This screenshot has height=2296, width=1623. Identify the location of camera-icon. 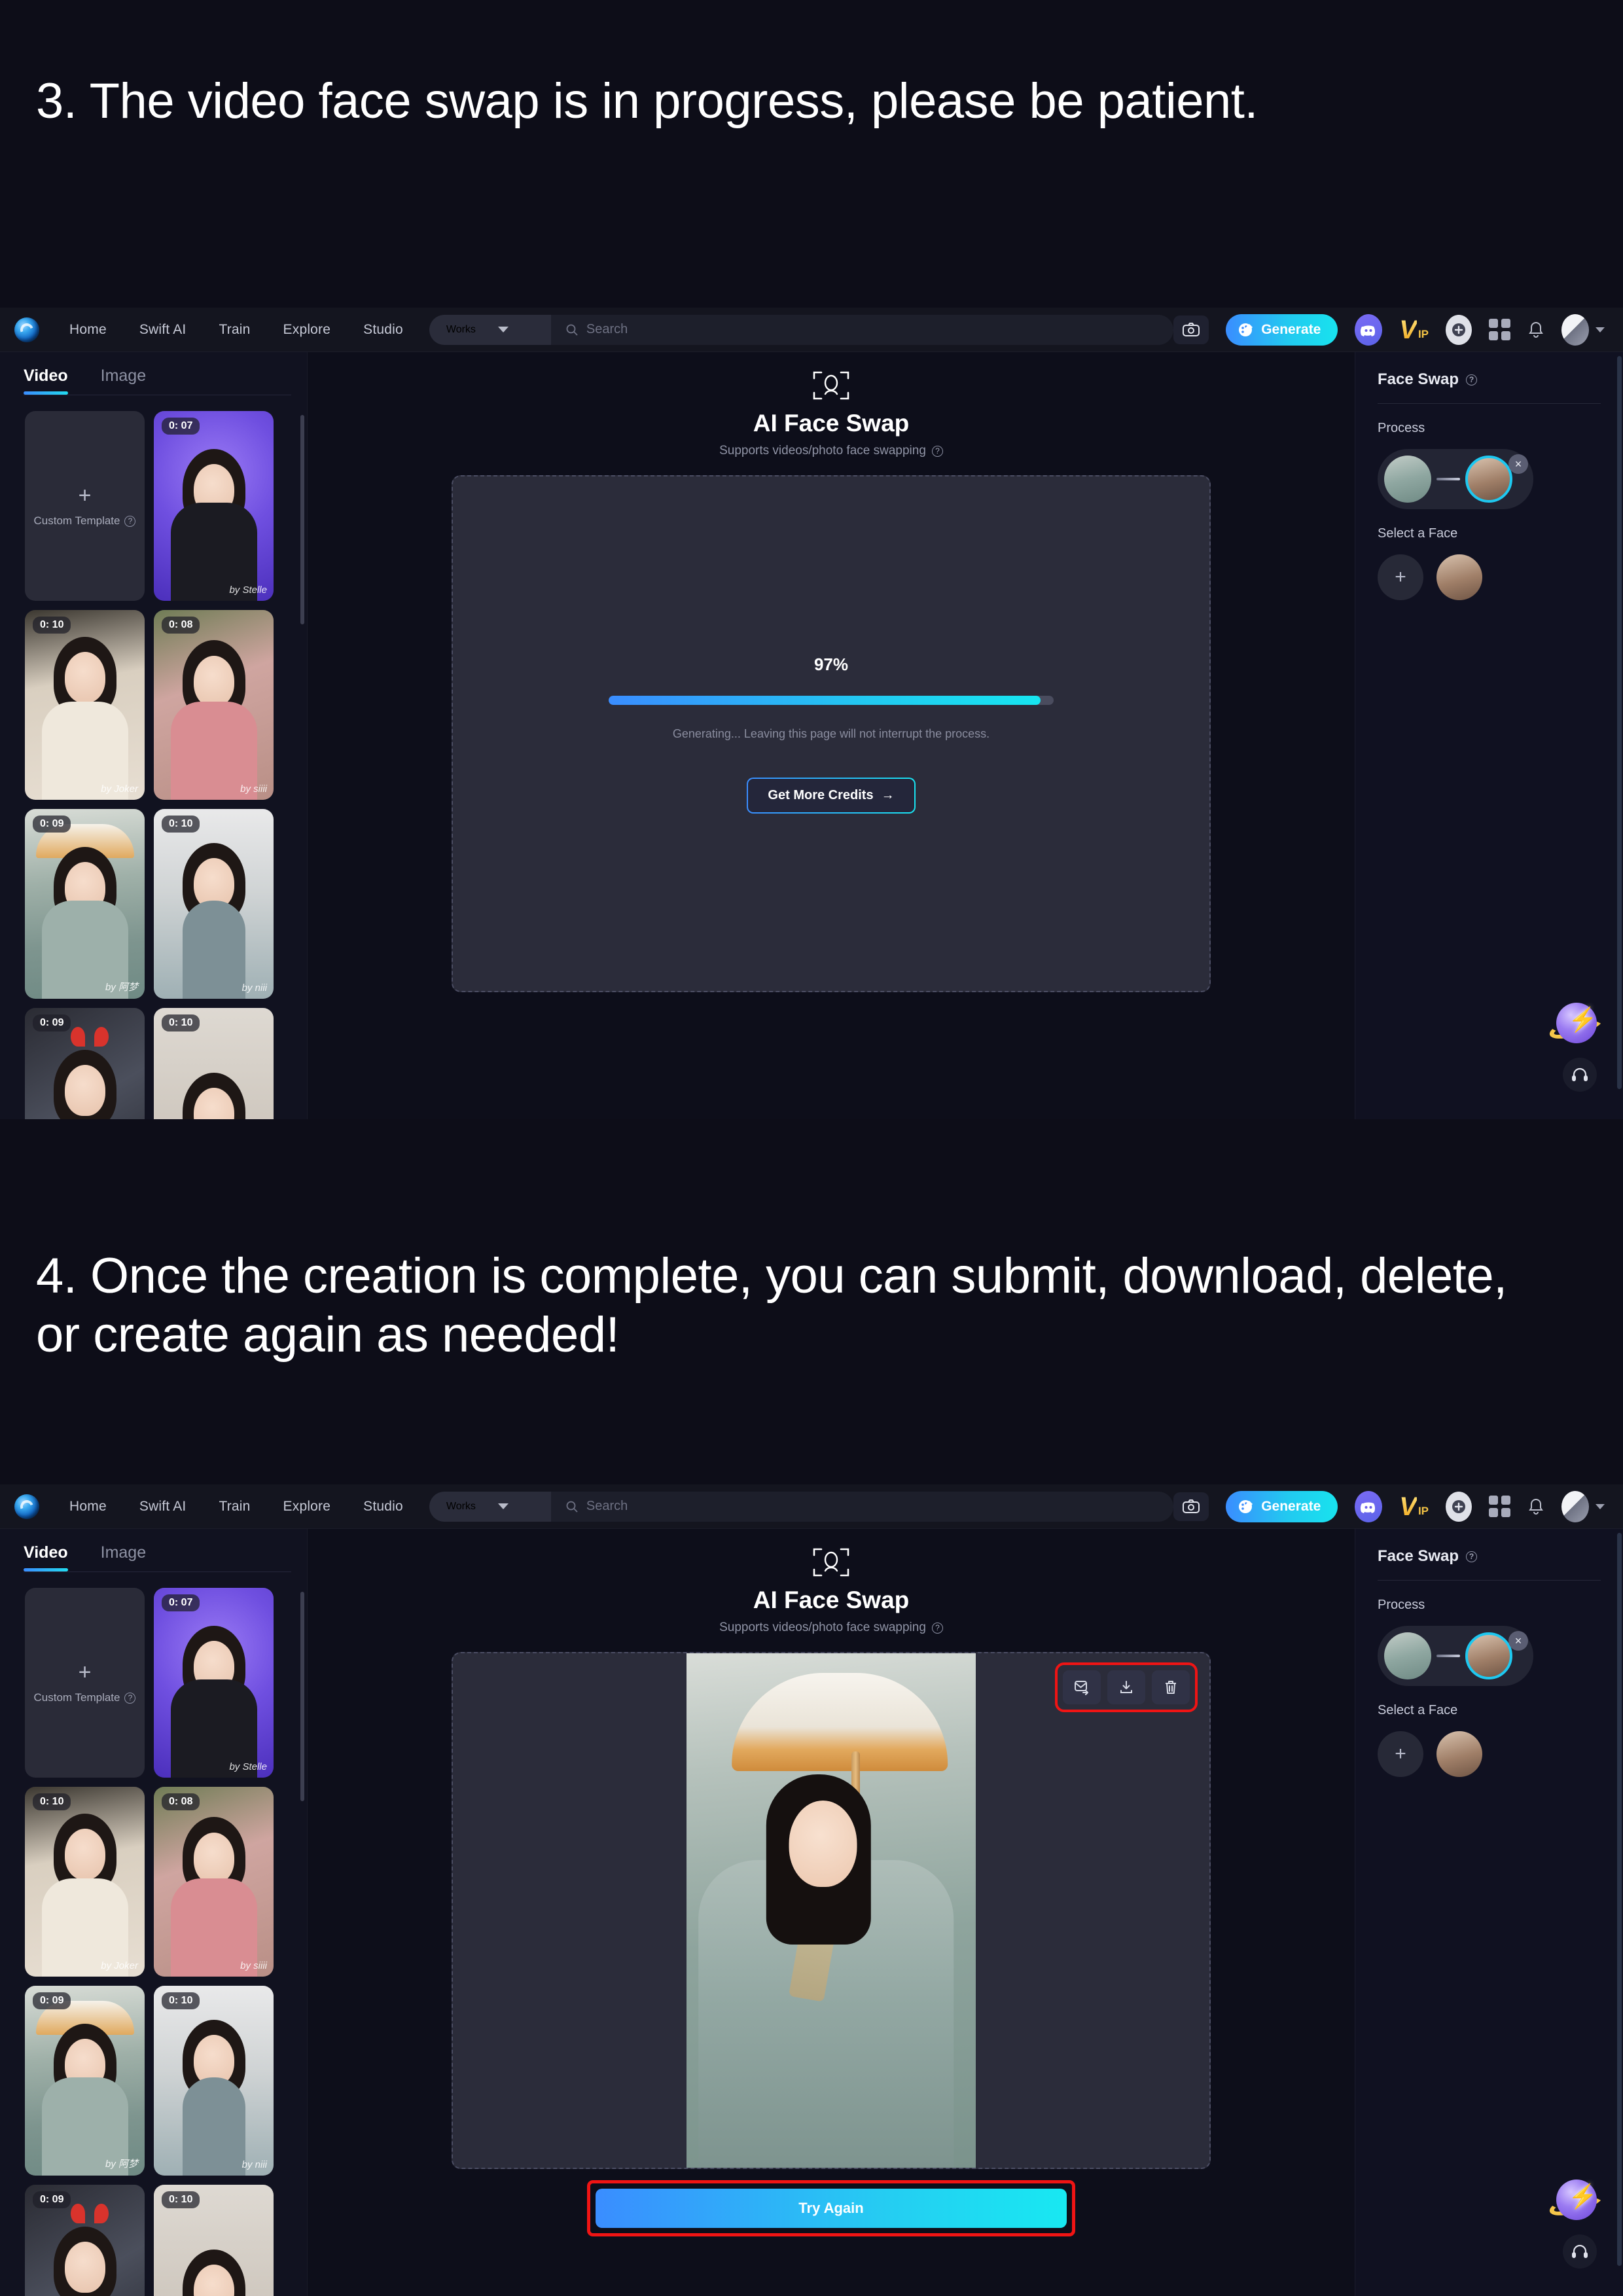
(1191, 329).